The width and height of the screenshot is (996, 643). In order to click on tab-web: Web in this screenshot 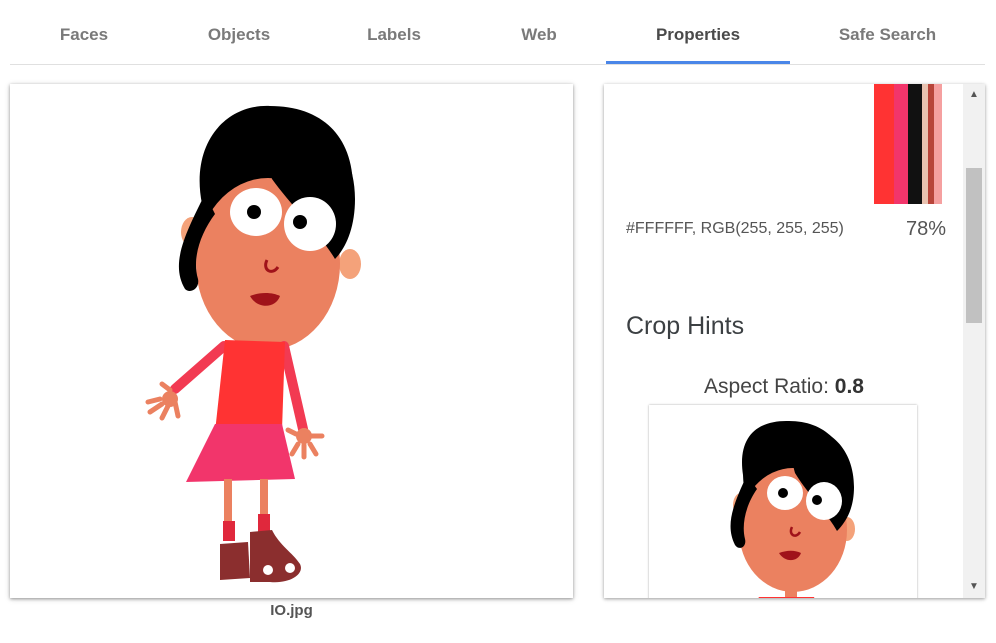, I will do `click(539, 32)`.